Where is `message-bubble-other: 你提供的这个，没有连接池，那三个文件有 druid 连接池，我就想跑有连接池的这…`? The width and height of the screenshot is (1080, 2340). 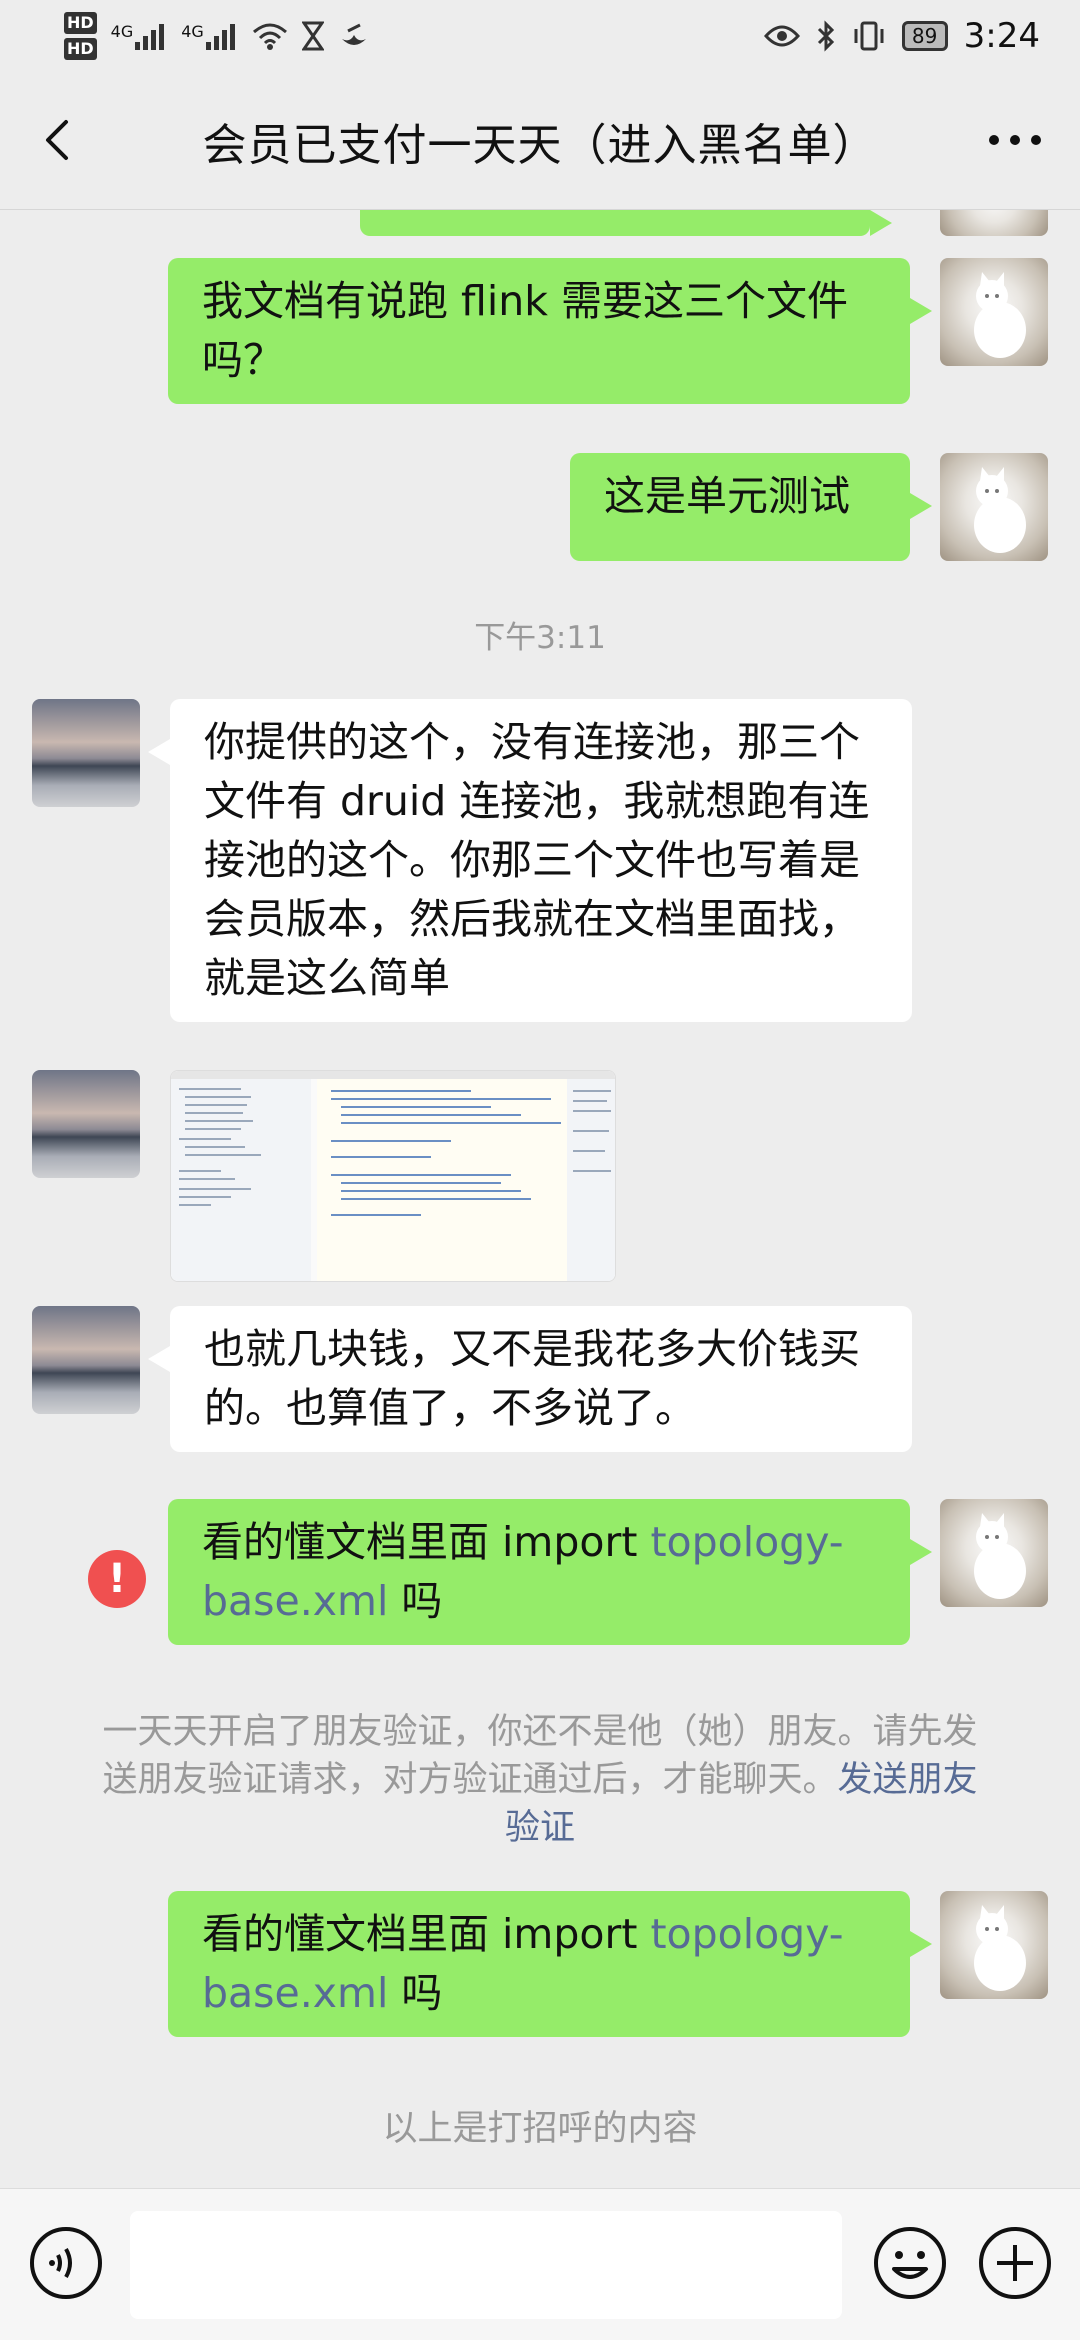 message-bubble-other: 你提供的这个，没有连接池，那三个文件有 druid 连接池，我就想跑有连接池的这… is located at coordinates (530, 860).